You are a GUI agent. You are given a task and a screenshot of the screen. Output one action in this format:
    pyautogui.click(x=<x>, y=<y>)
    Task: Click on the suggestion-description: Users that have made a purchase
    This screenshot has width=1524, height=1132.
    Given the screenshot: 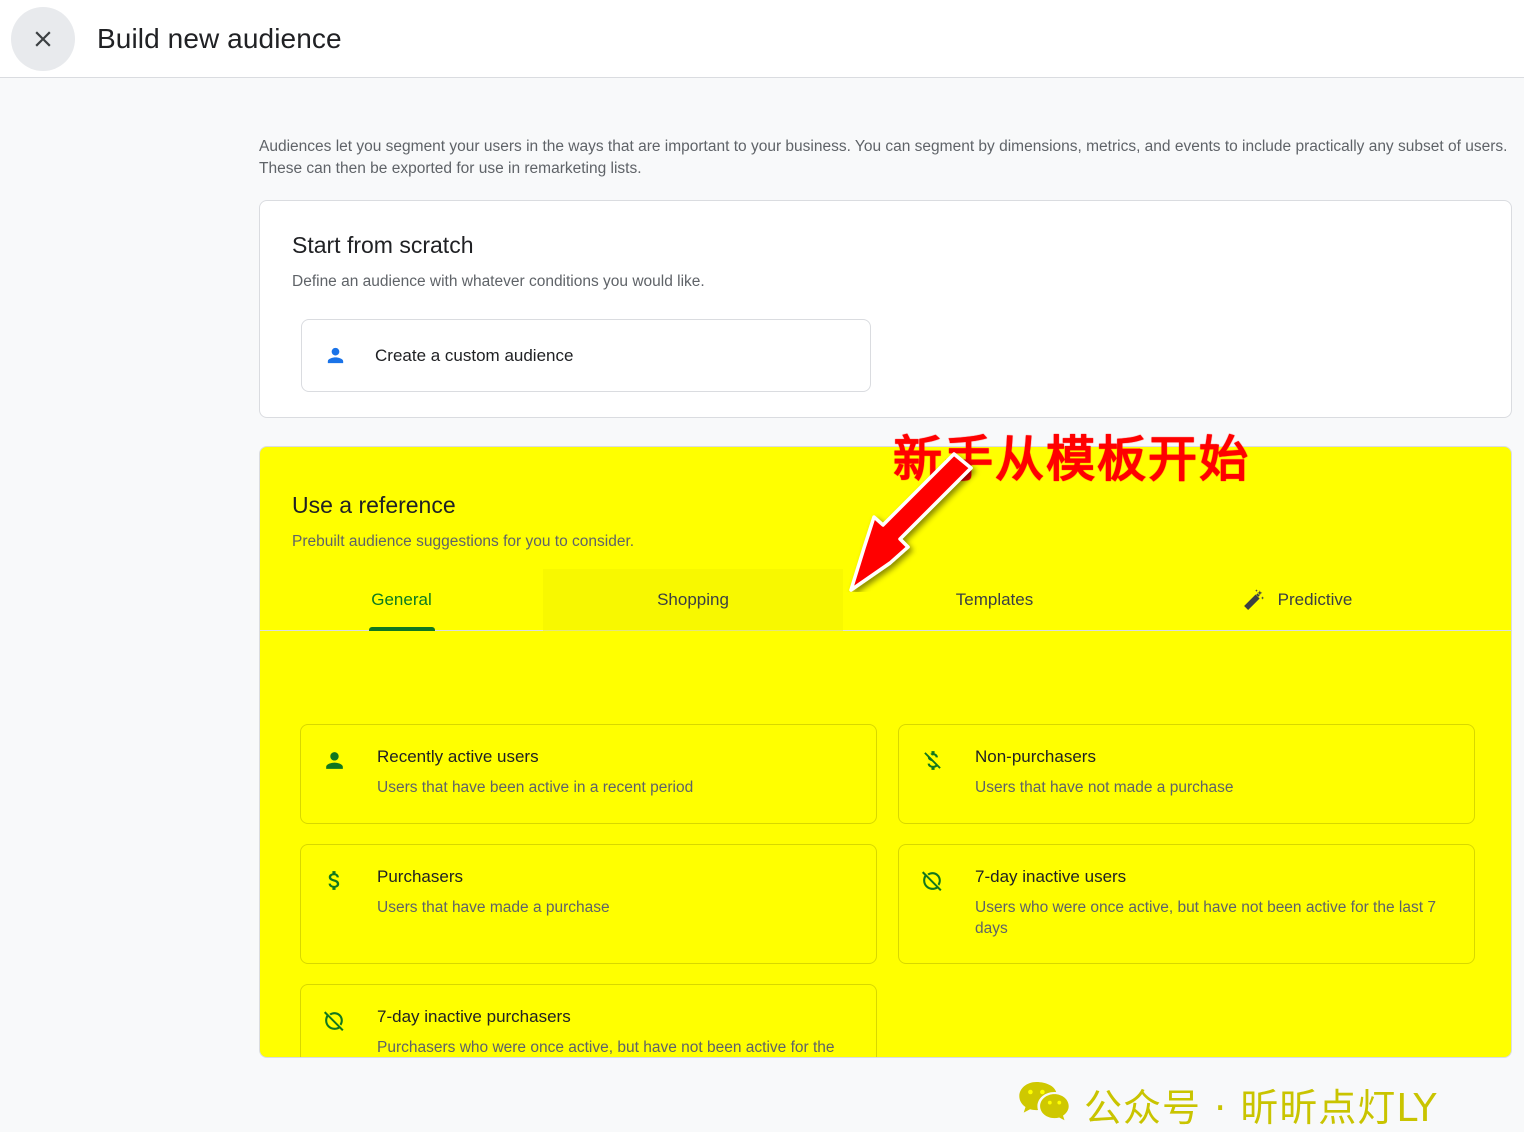 What is the action you would take?
    pyautogui.click(x=493, y=907)
    